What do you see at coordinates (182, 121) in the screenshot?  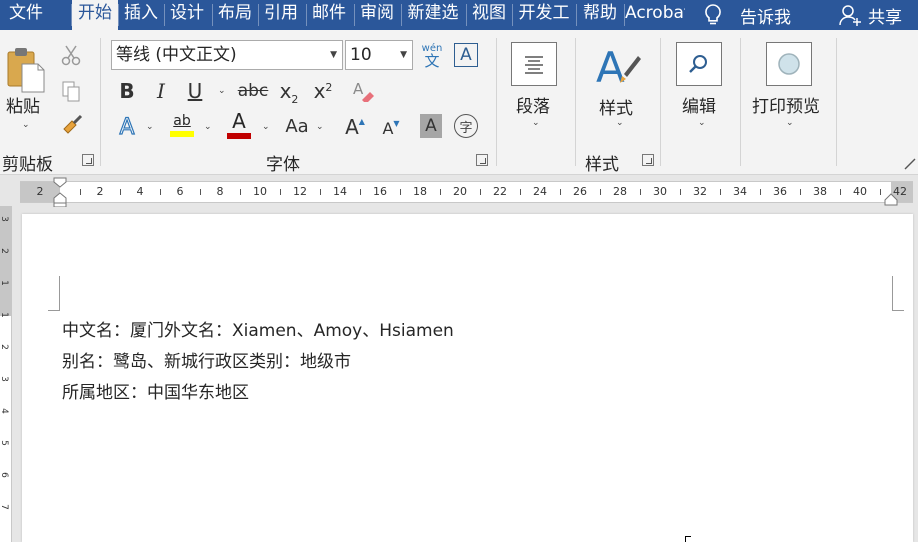 I see `highlight-glyph: ab` at bounding box center [182, 121].